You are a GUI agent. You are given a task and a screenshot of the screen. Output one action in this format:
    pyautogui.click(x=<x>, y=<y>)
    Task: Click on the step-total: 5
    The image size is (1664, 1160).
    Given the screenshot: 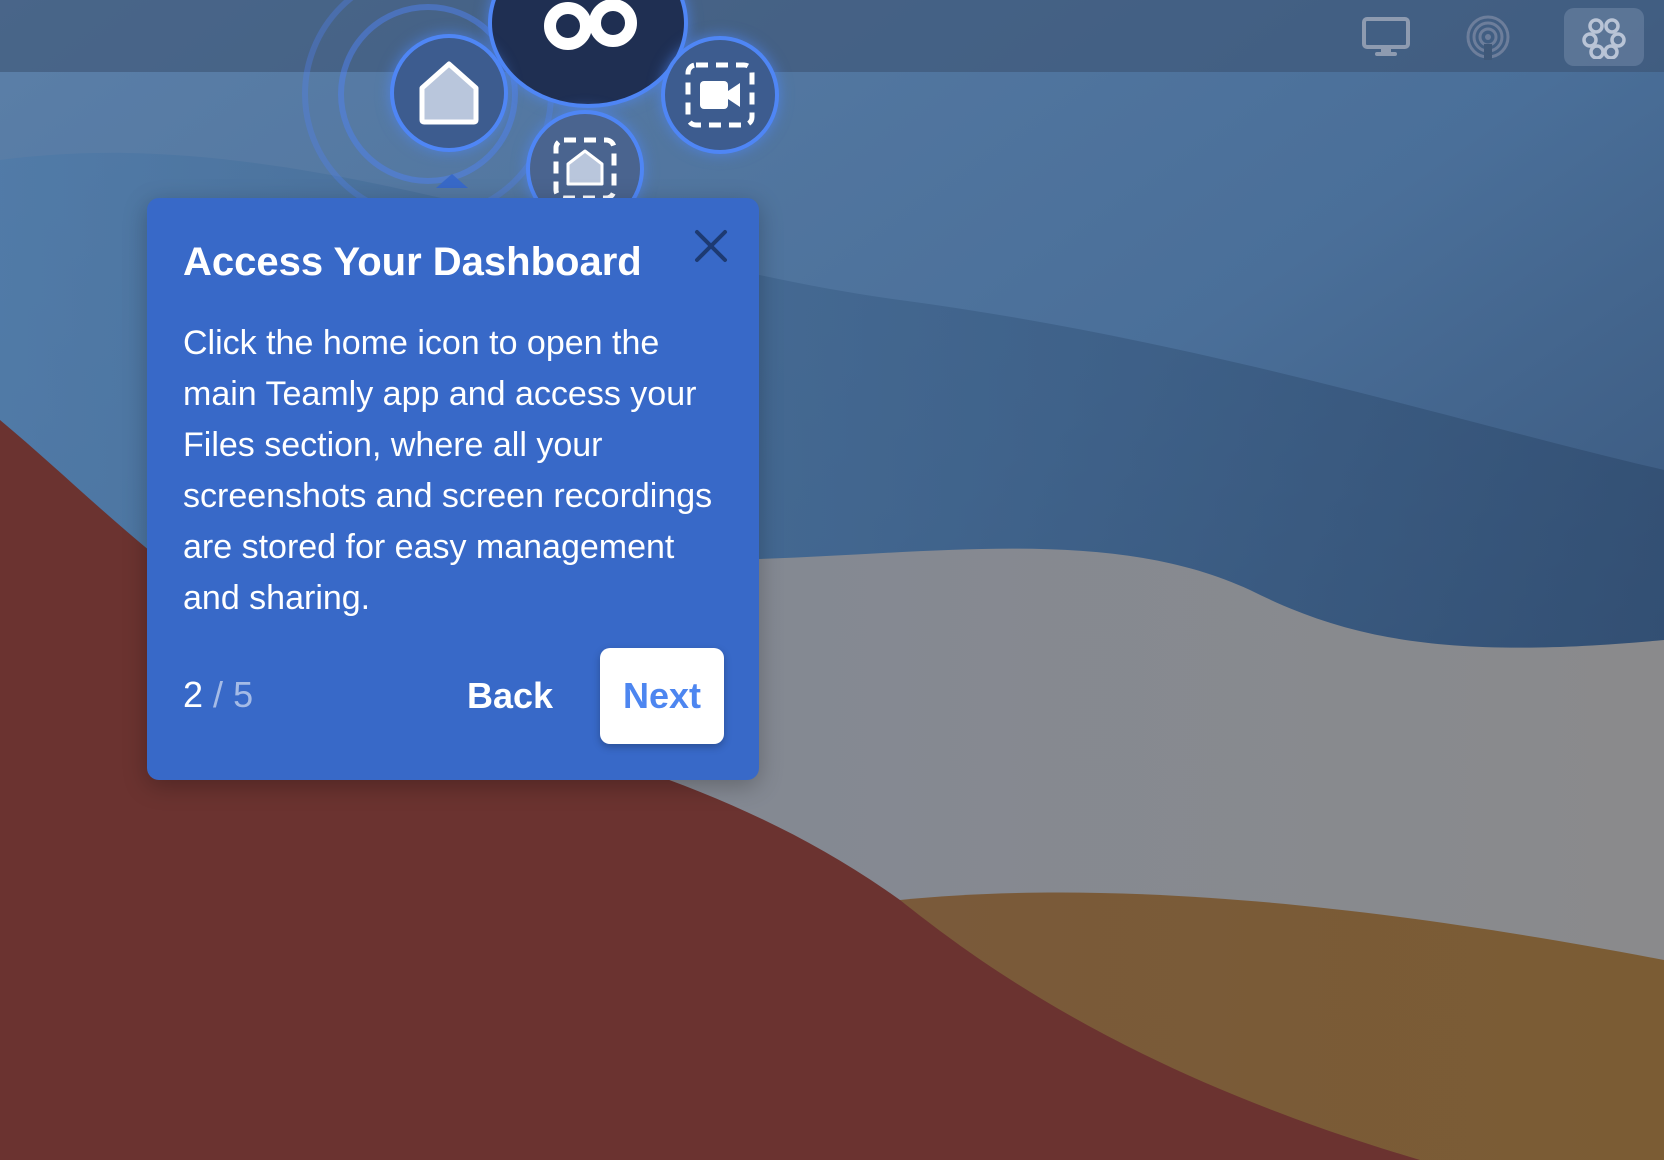 What is the action you would take?
    pyautogui.click(x=243, y=694)
    